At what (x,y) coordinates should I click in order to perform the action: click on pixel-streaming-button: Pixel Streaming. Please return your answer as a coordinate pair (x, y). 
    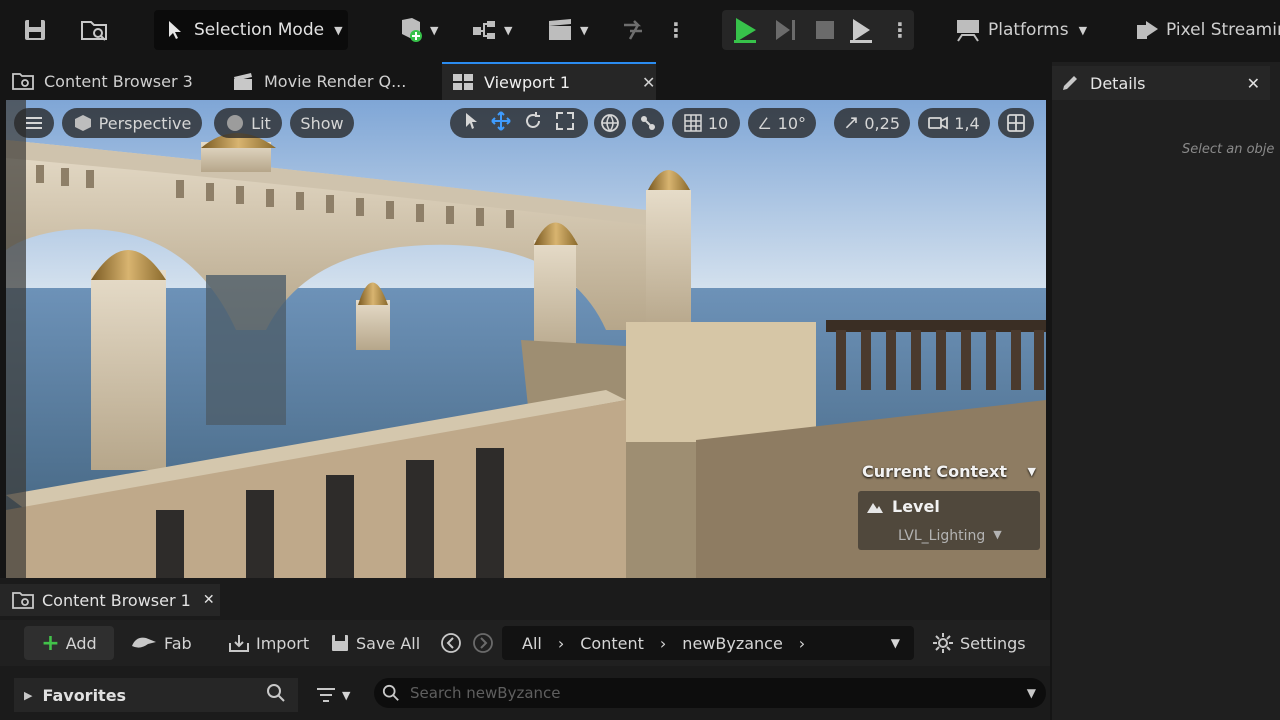
    Looking at the image, I should click on (1207, 30).